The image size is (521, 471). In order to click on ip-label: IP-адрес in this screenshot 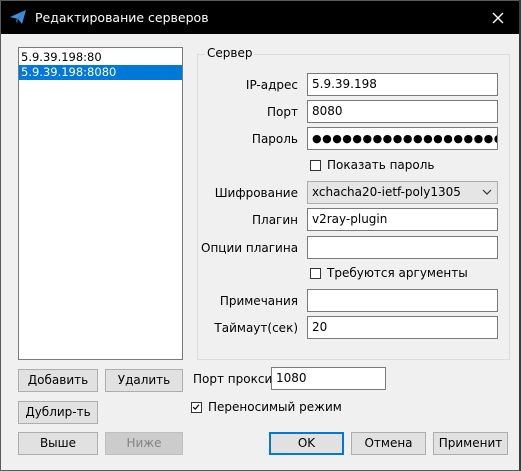, I will do `click(271, 85)`.